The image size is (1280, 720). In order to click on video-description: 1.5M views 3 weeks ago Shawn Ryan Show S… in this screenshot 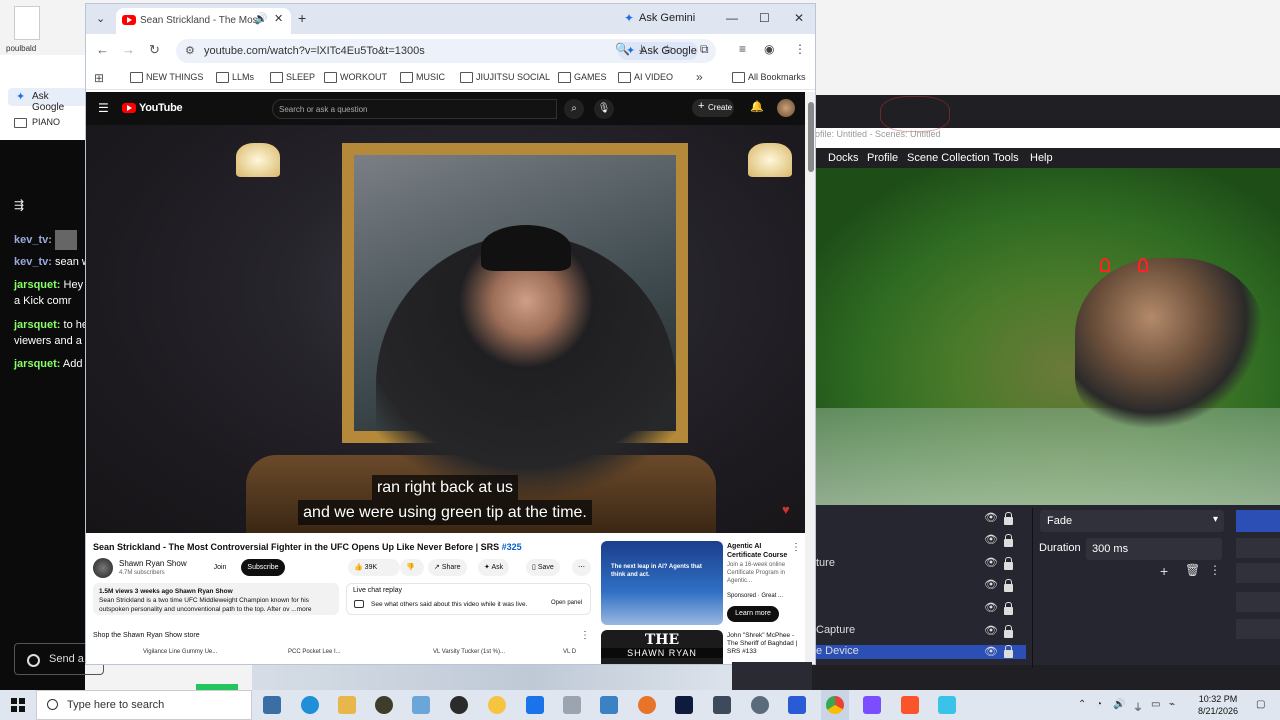, I will do `click(216, 599)`.